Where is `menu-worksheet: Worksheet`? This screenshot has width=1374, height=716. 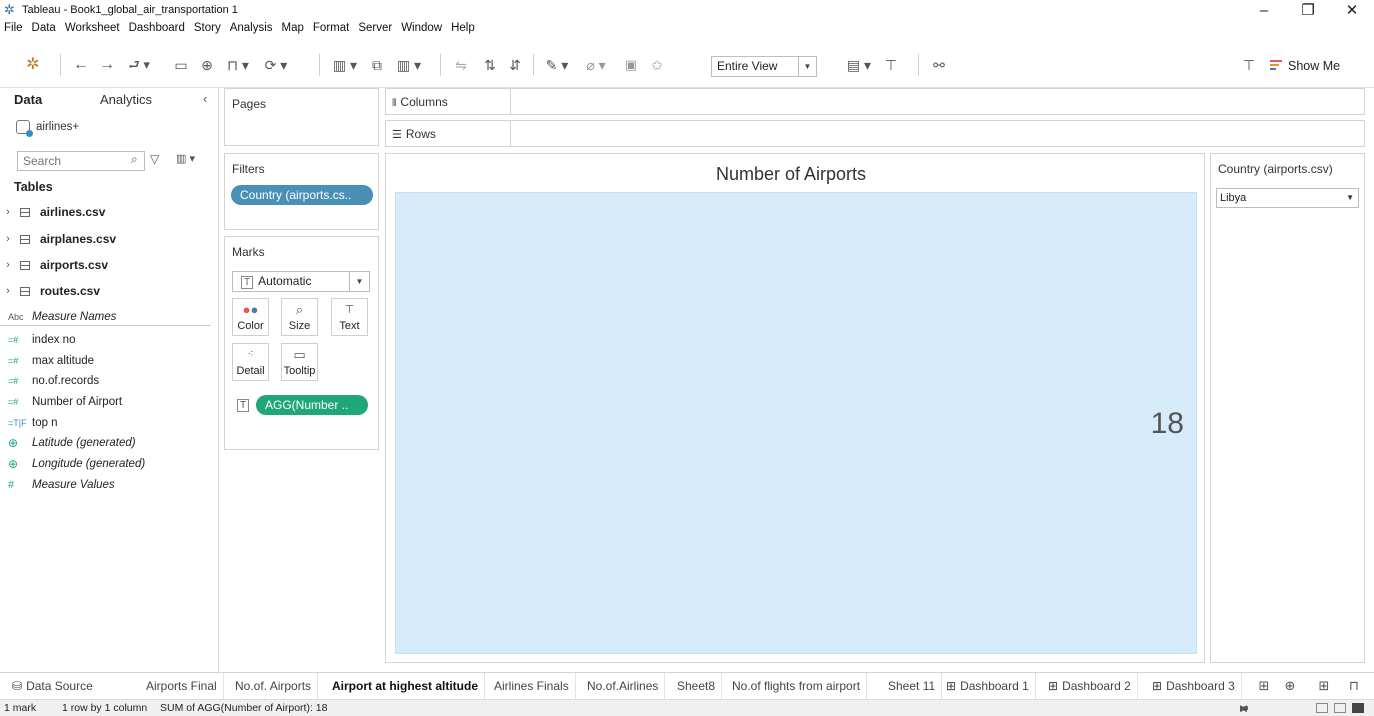
menu-worksheet: Worksheet is located at coordinates (92, 28).